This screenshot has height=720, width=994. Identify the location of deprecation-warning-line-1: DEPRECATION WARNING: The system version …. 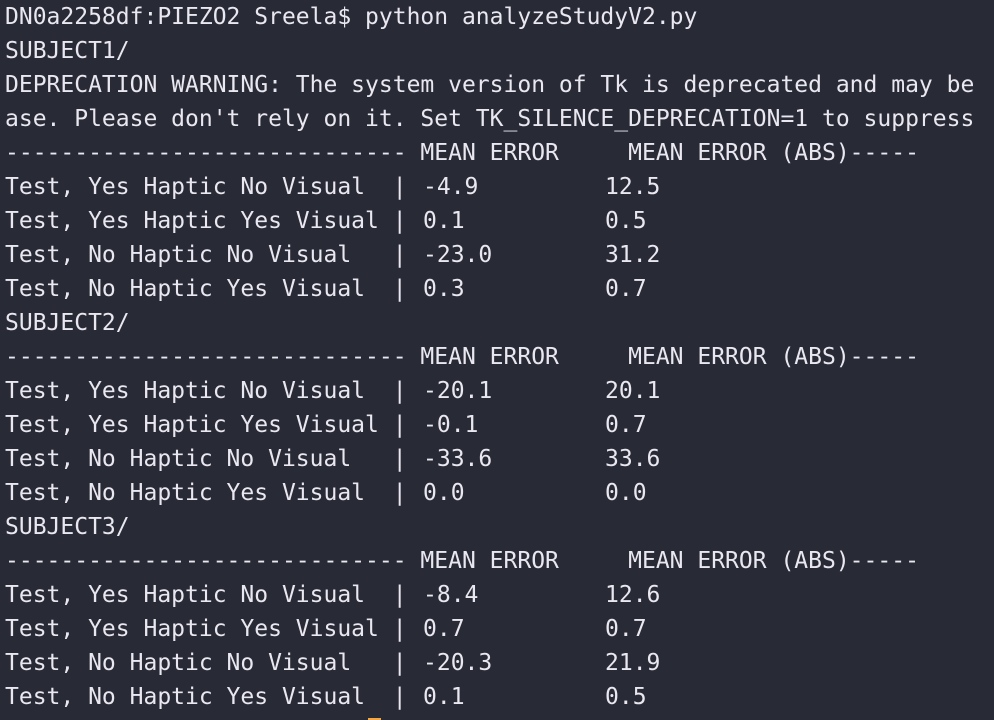
(490, 85).